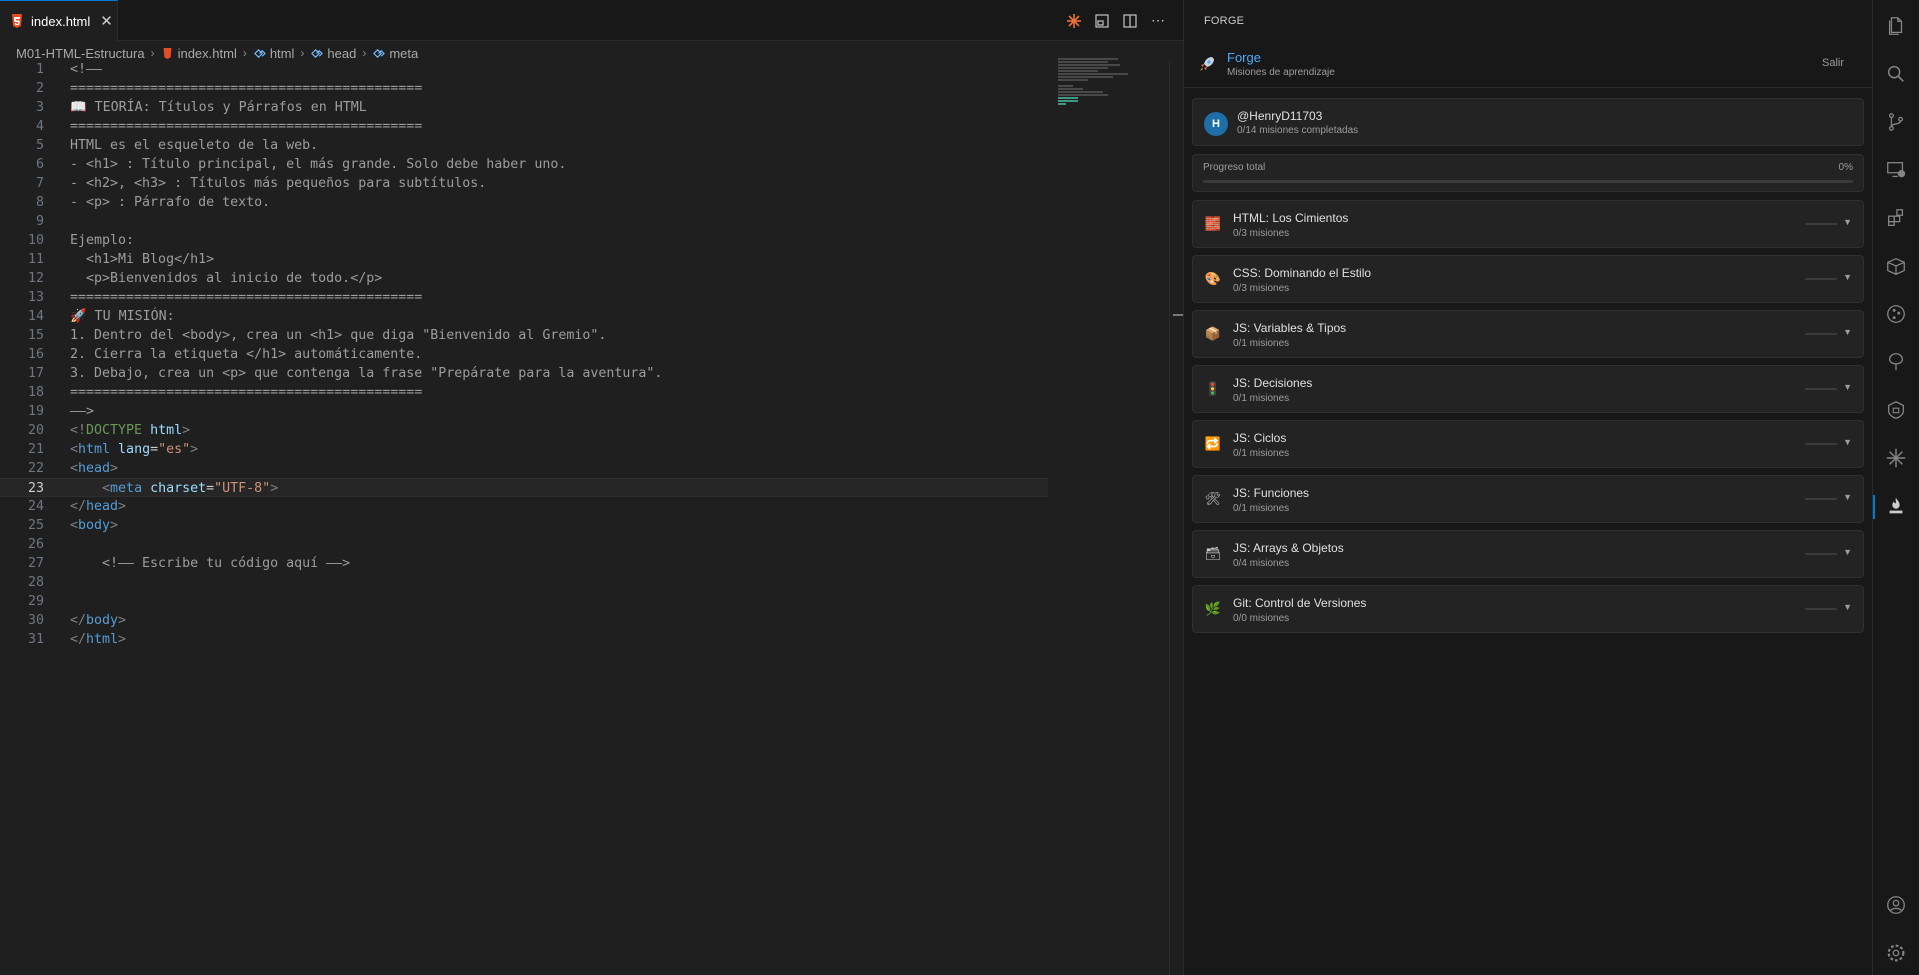 The image size is (1919, 975). I want to click on code-line: 27 <!—— Escribe tu código aquí ——>, so click(525, 563).